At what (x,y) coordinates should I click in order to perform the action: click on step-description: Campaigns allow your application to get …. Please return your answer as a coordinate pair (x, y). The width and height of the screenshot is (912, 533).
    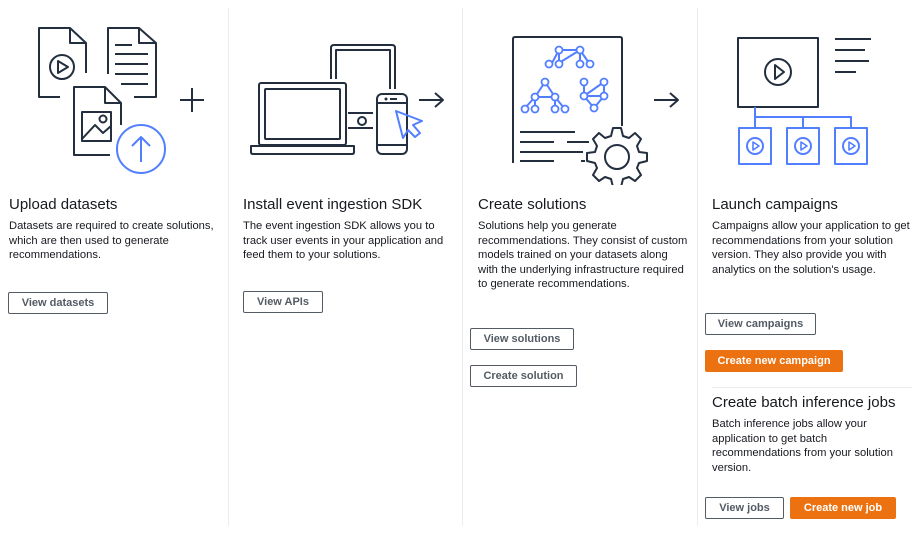
    Looking at the image, I should click on (811, 248).